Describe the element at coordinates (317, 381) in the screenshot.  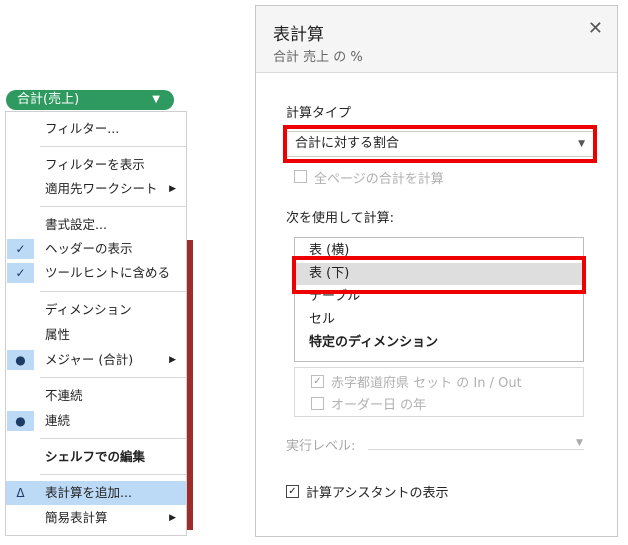
I see `dimension-checkbox-checked: ✓` at that location.